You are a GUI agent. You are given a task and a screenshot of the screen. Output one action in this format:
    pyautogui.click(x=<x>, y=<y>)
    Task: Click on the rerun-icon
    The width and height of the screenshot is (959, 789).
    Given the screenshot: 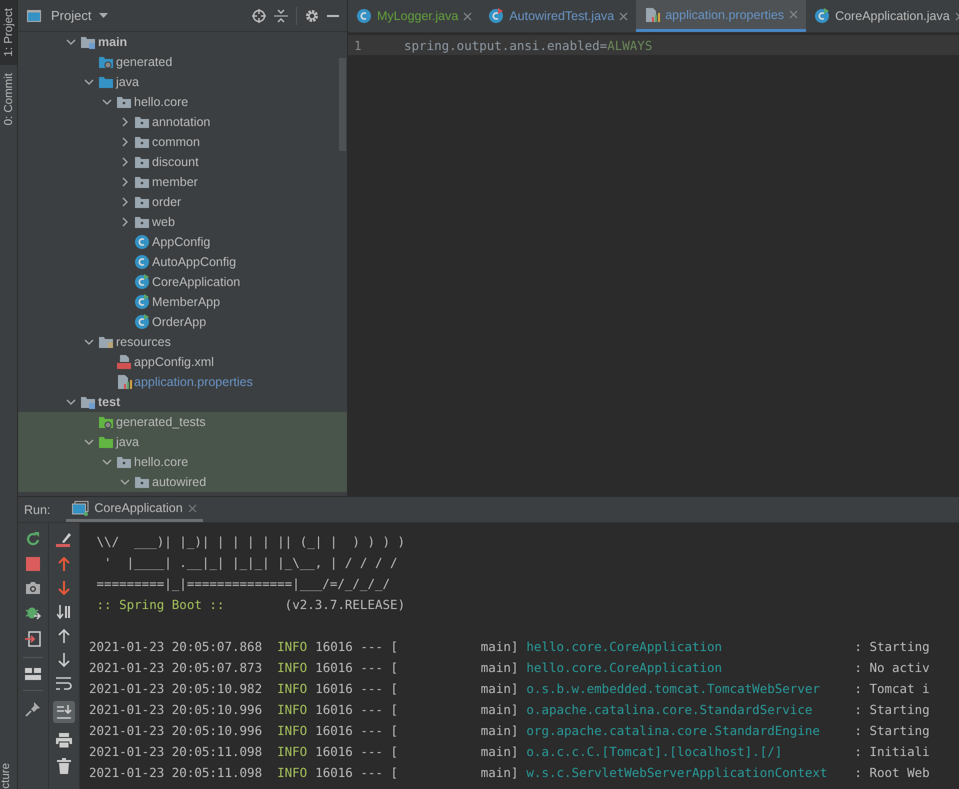 What is the action you would take?
    pyautogui.click(x=33, y=539)
    